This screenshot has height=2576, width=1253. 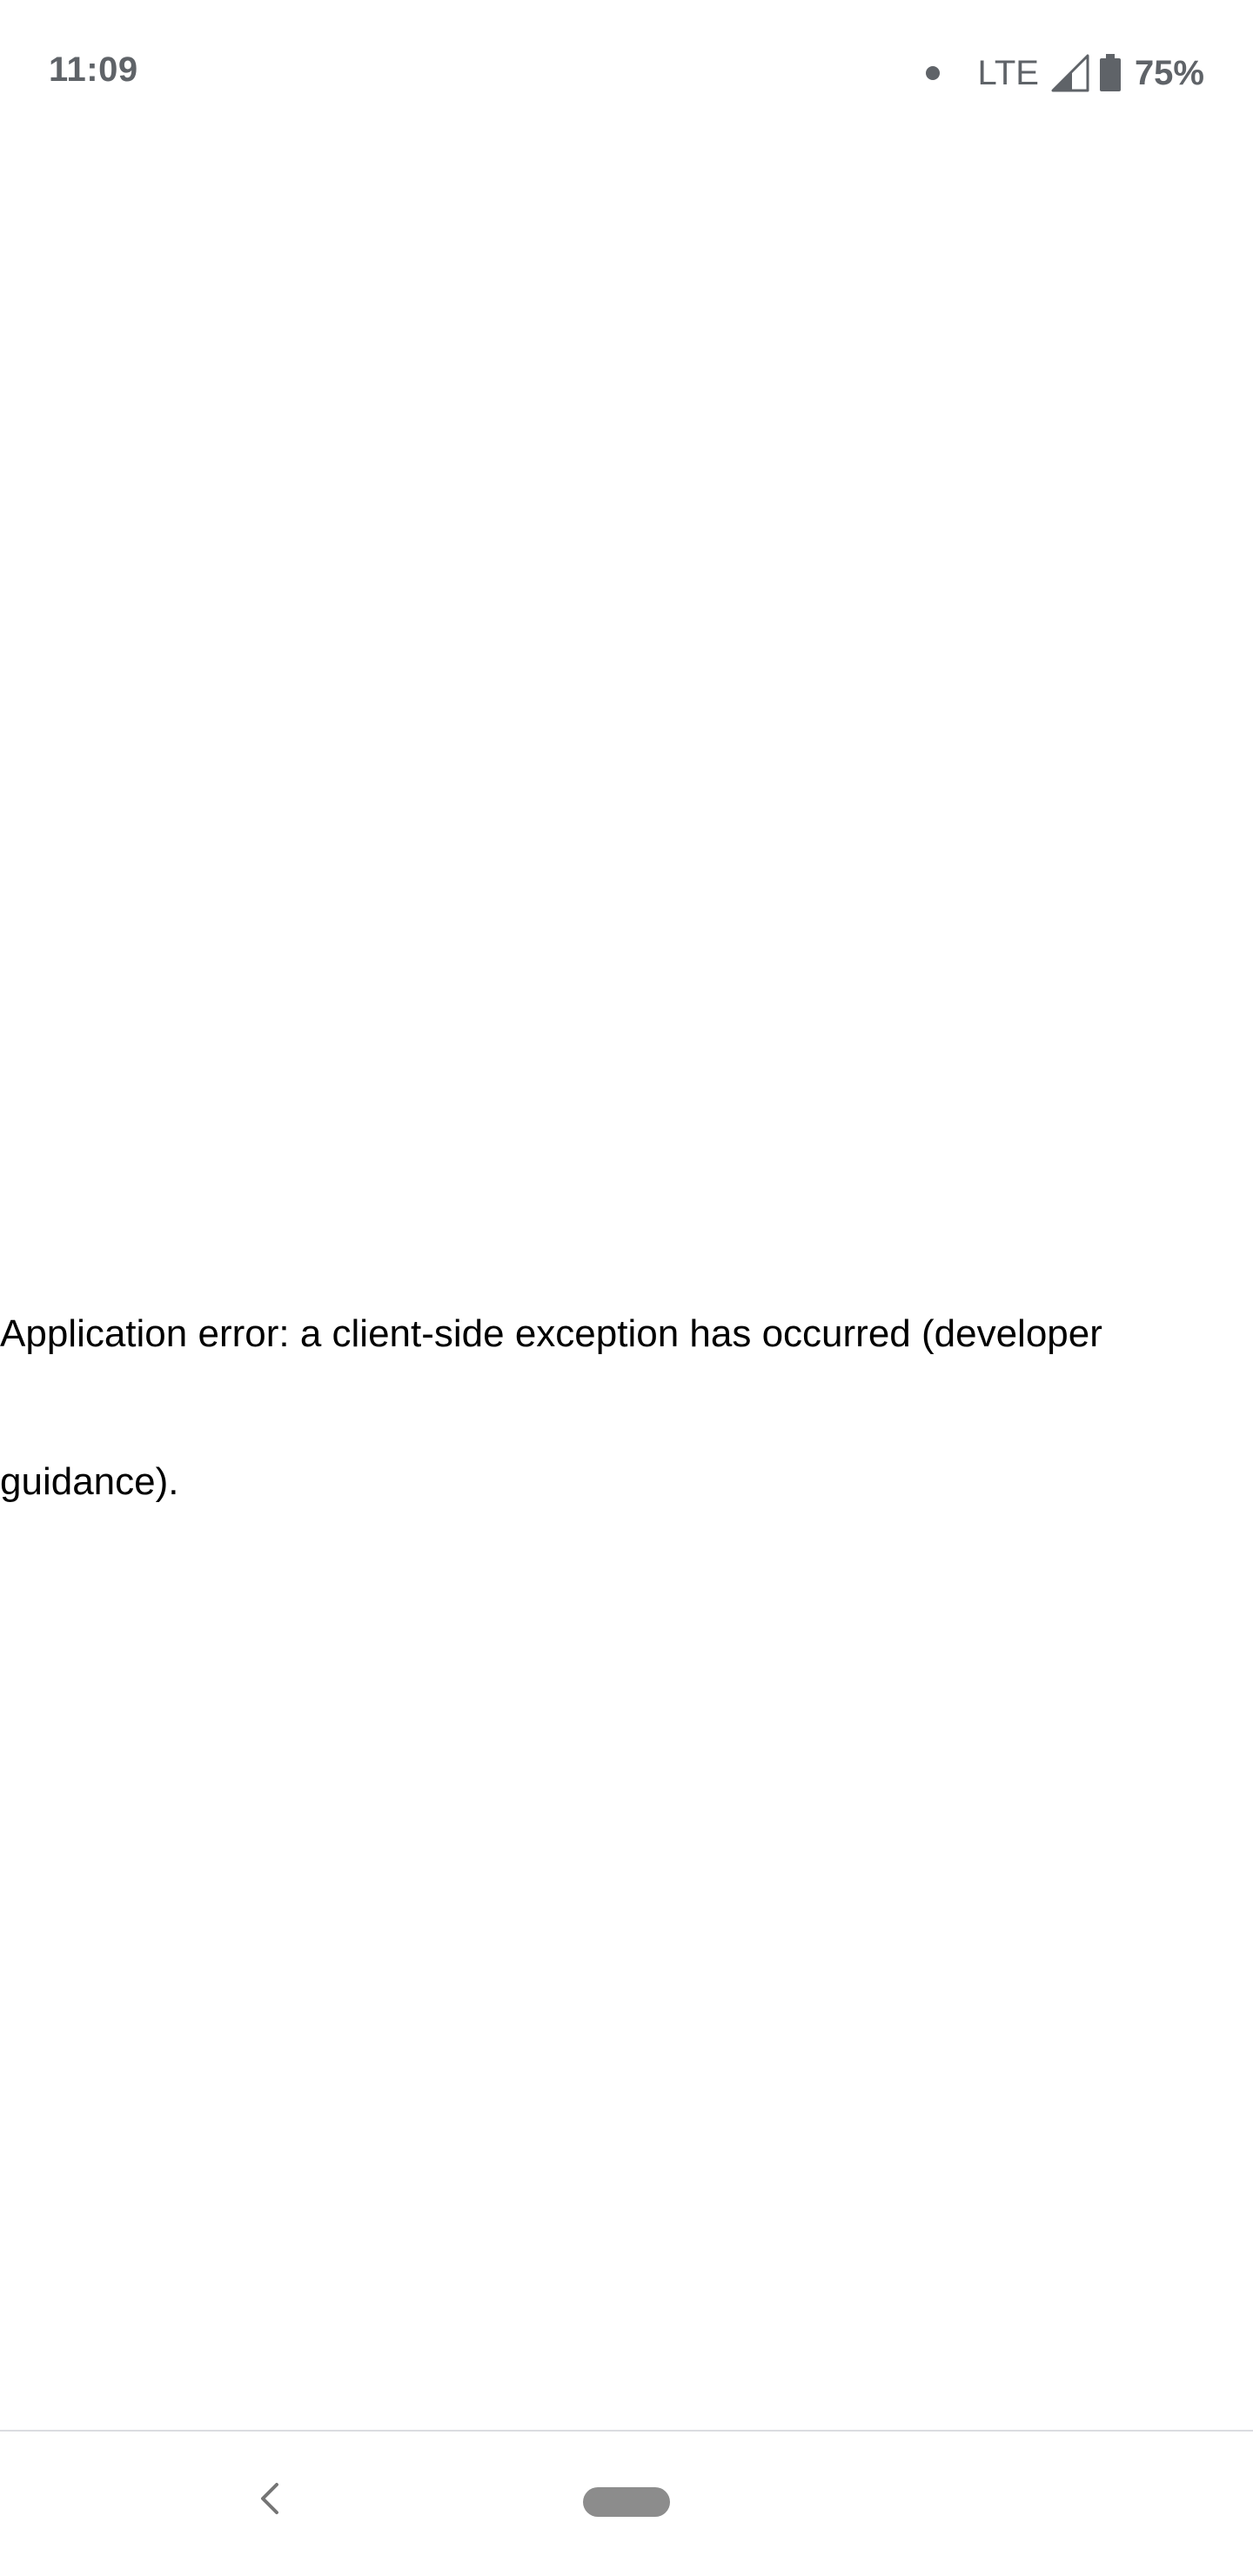 I want to click on battery-icon, so click(x=1110, y=73).